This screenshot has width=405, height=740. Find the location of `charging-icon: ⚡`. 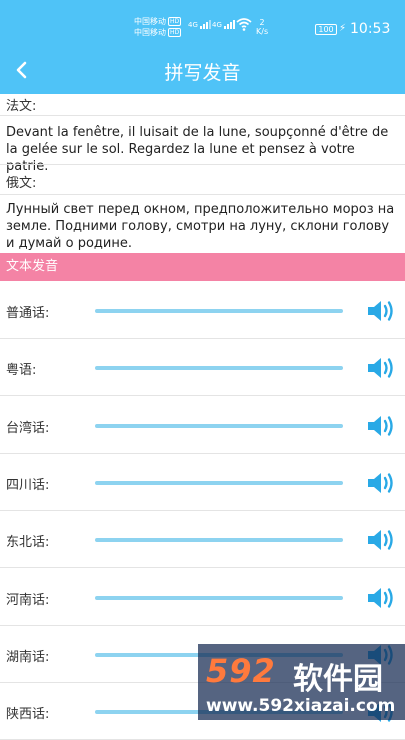

charging-icon: ⚡ is located at coordinates (343, 28).